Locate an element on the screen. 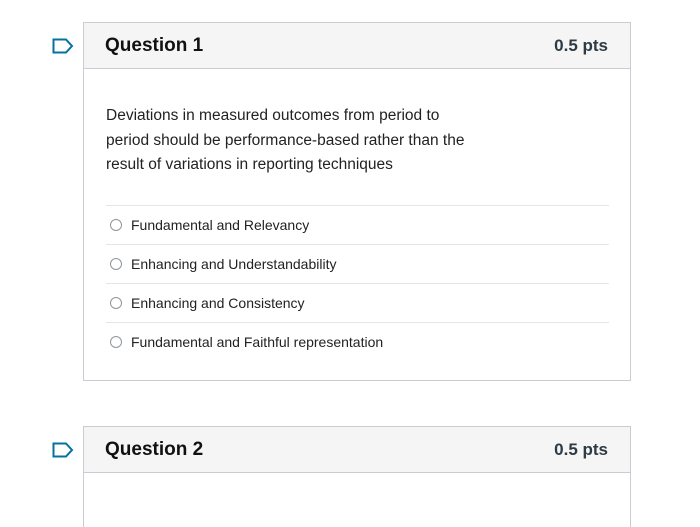 This screenshot has height=527, width=700. answer-label: Fundamental and Faithful representation is located at coordinates (257, 341).